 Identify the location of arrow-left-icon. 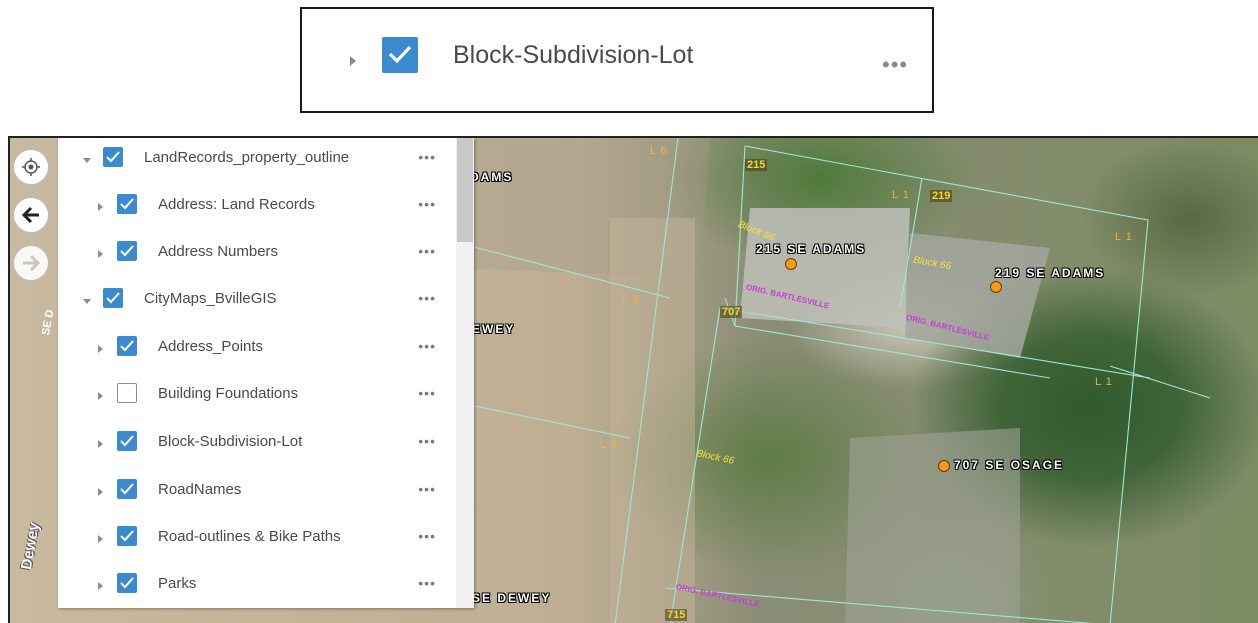
(30, 215).